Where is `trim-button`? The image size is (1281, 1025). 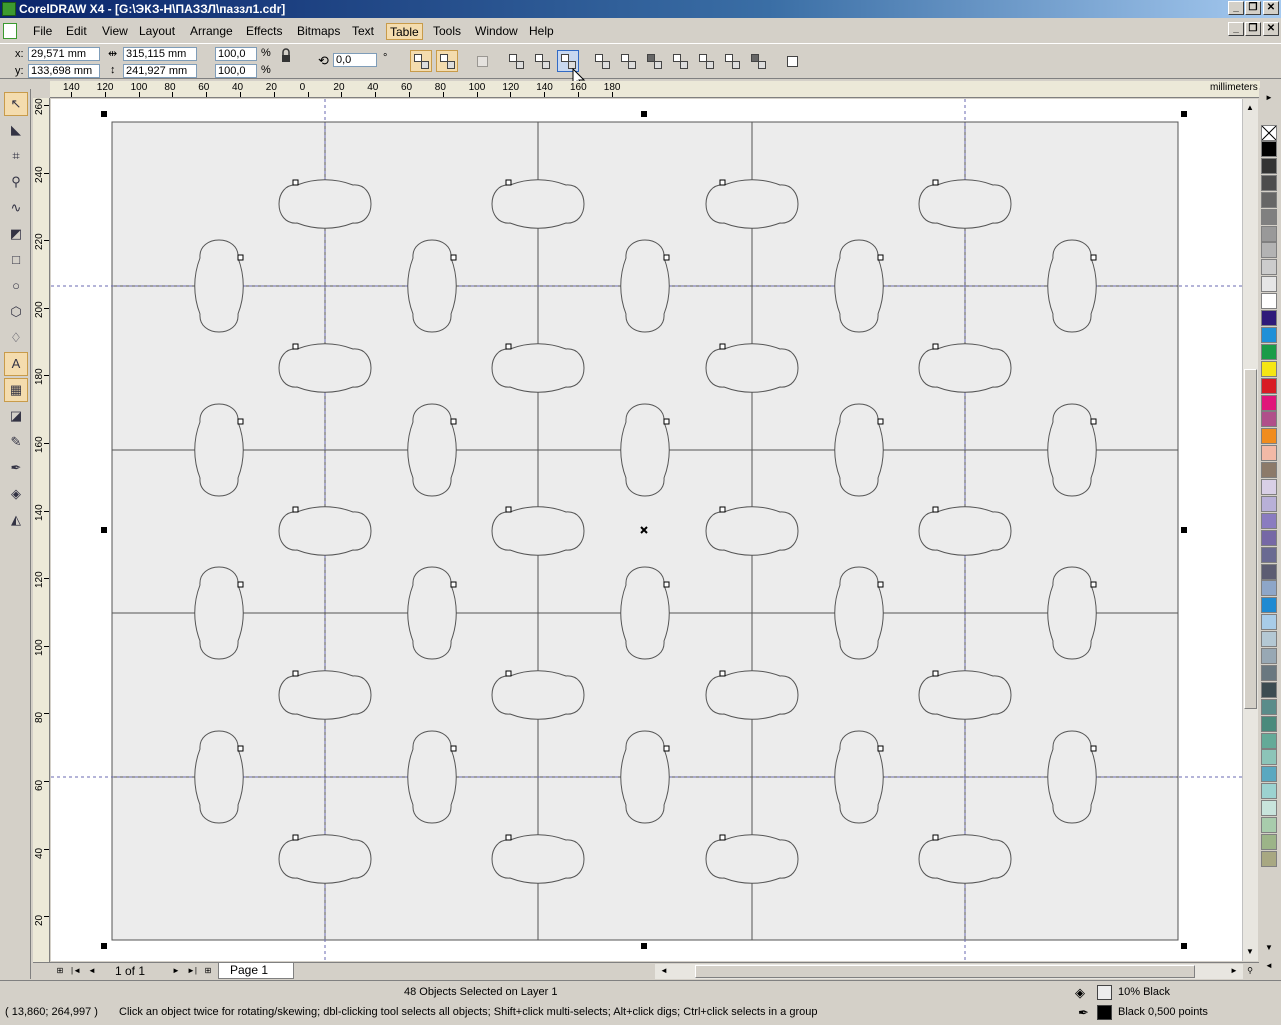 trim-button is located at coordinates (680, 61).